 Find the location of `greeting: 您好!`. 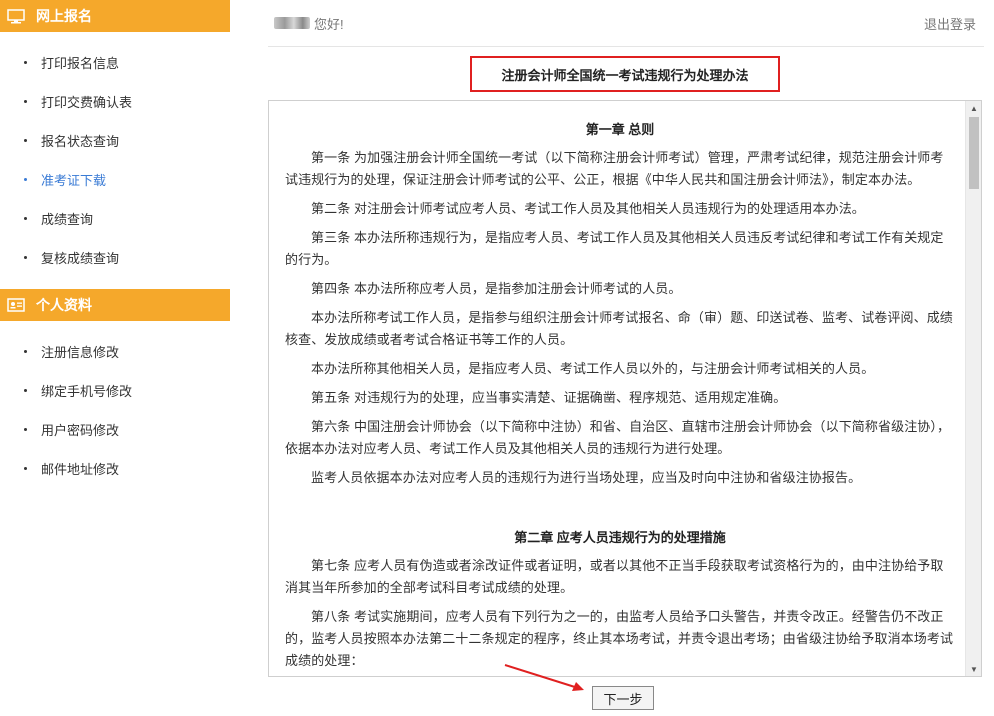

greeting: 您好! is located at coordinates (309, 23).